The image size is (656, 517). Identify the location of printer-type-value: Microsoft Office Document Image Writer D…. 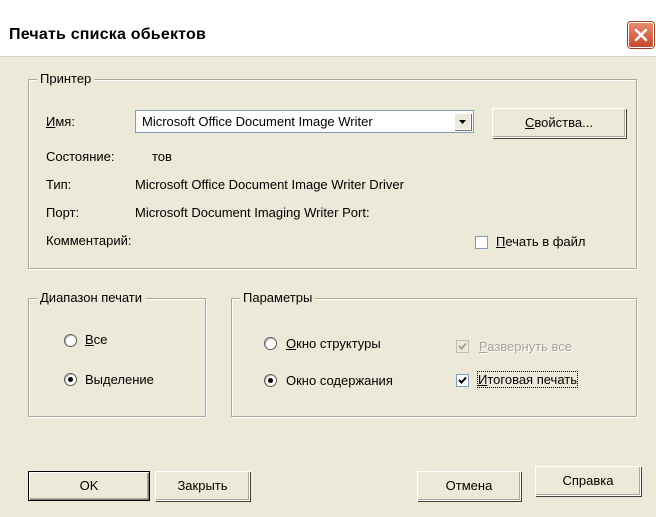
(269, 184).